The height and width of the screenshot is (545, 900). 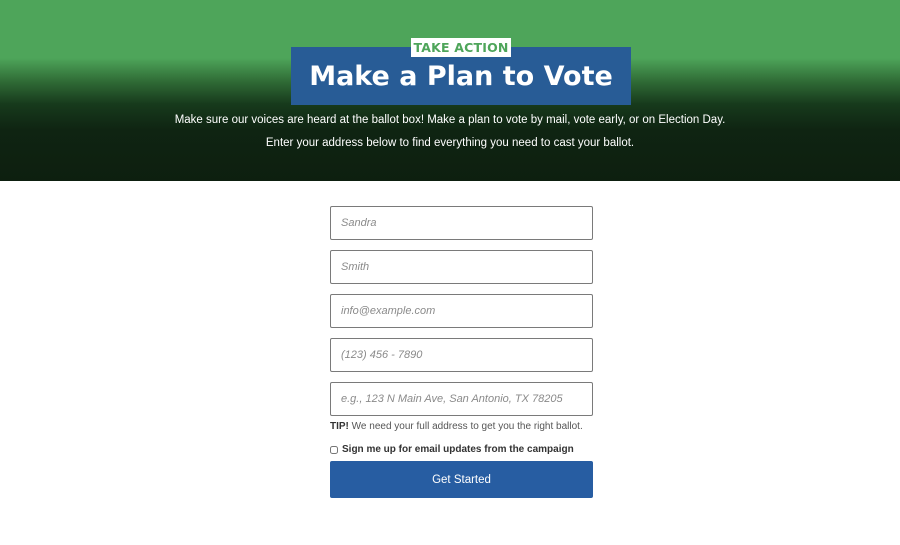 I want to click on email-input, so click(x=461, y=311).